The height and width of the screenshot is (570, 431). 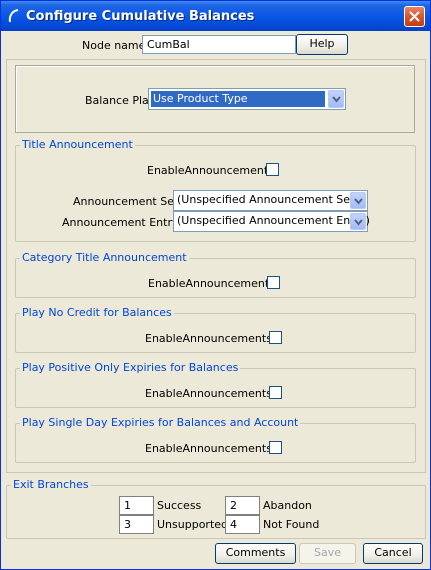 What do you see at coordinates (51, 484) in the screenshot?
I see `exit-branches-title: Exit Branches` at bounding box center [51, 484].